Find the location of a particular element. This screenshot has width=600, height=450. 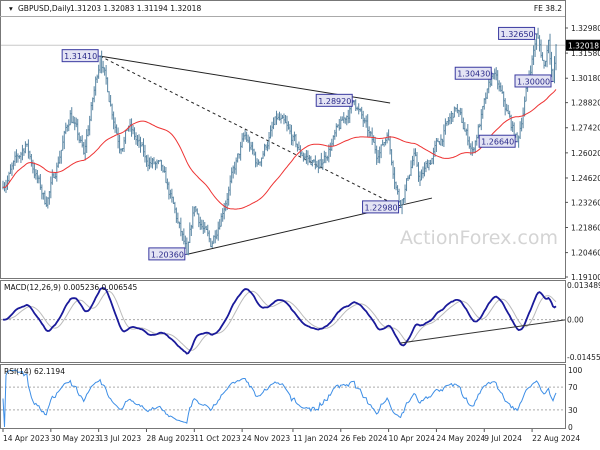

pivot-label: 1.30430 is located at coordinates (473, 74).